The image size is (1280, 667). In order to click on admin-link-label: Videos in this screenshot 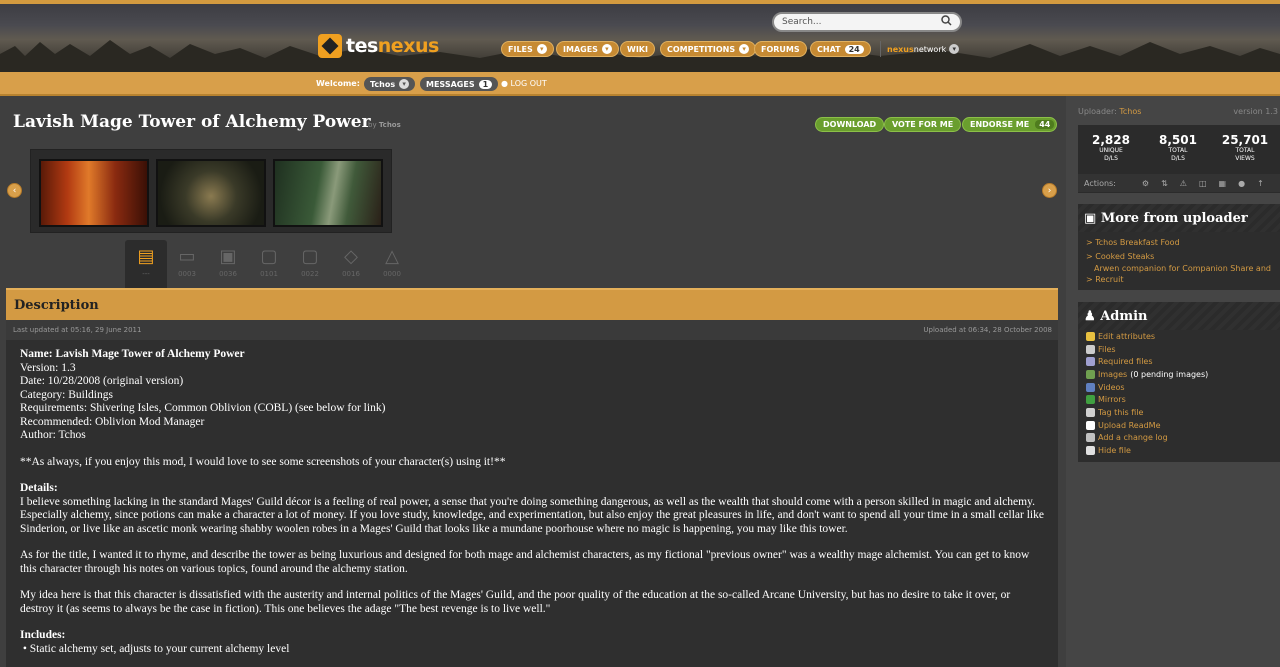, I will do `click(1111, 387)`.